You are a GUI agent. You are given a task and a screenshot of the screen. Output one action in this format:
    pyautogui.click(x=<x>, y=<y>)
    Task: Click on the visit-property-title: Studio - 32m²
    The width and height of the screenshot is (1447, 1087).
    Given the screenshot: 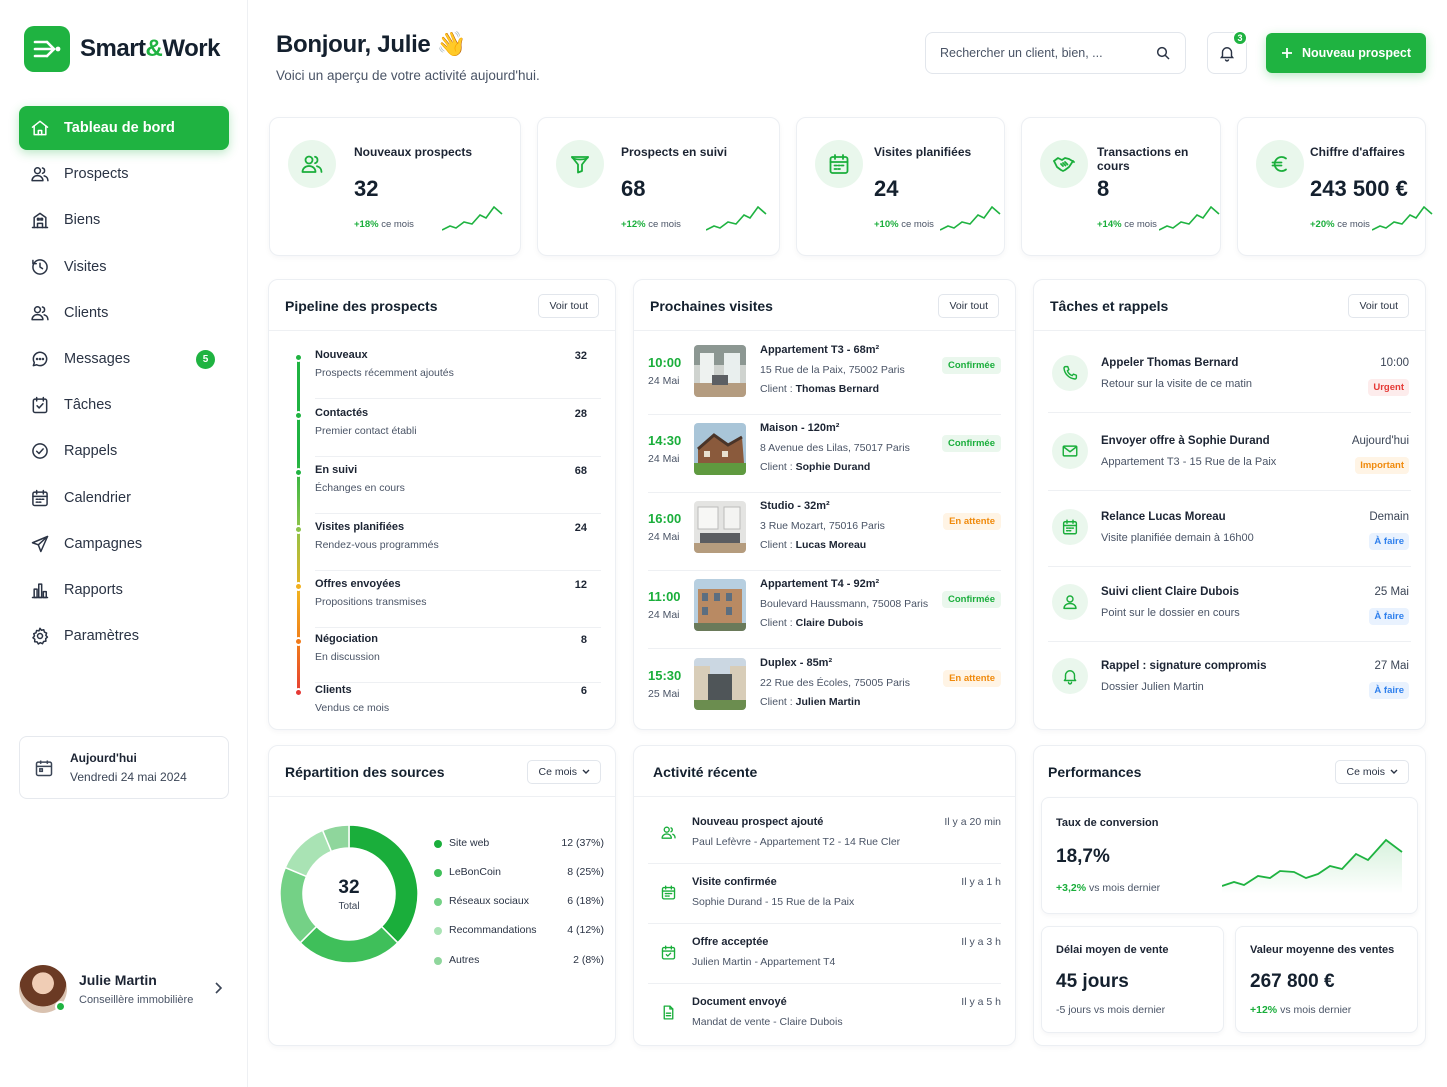 What is the action you would take?
    pyautogui.click(x=795, y=506)
    